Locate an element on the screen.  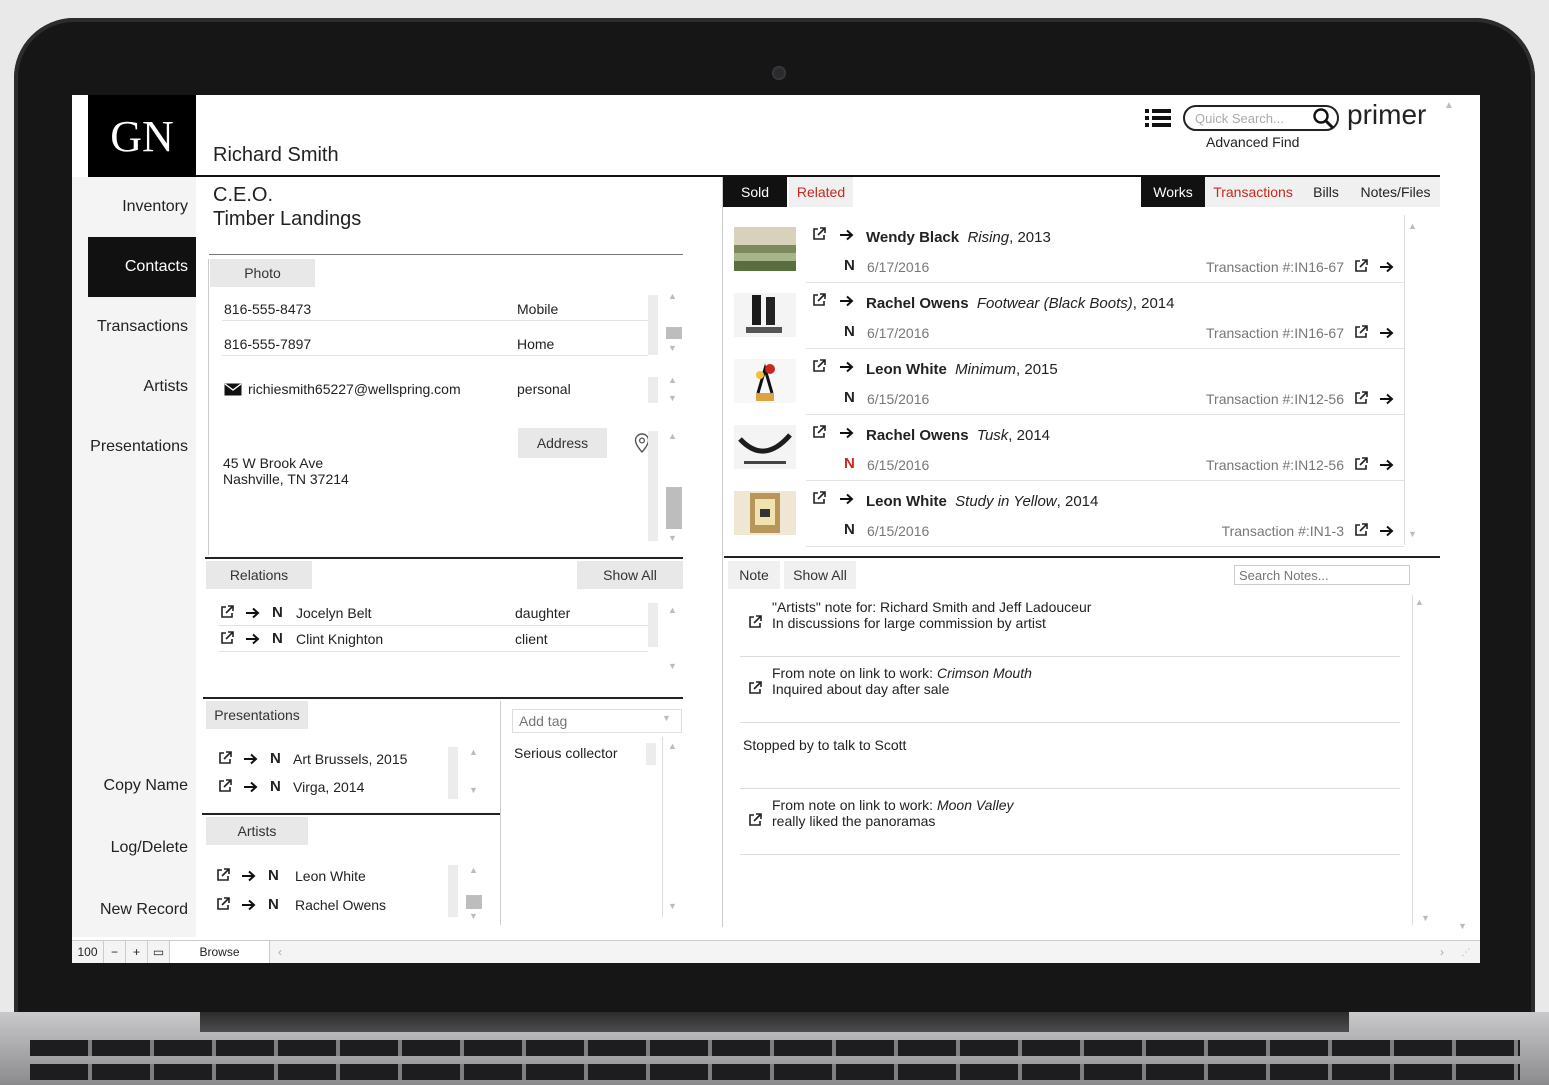
note-item: Stopped by to talk to Scott is located at coordinates (1070, 758).